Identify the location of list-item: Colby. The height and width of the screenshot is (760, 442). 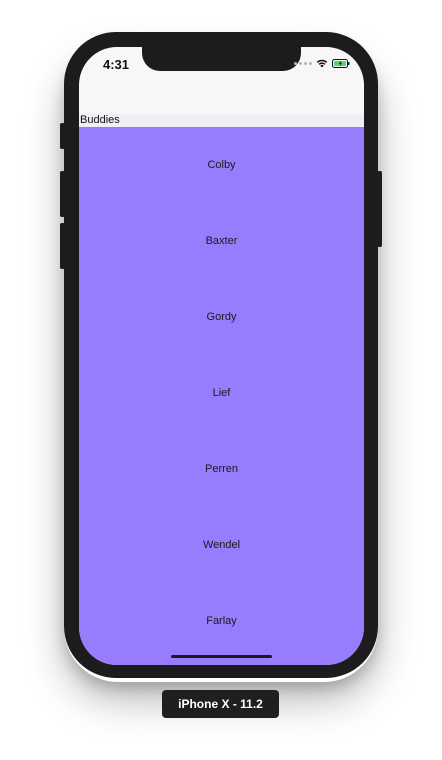
(221, 165).